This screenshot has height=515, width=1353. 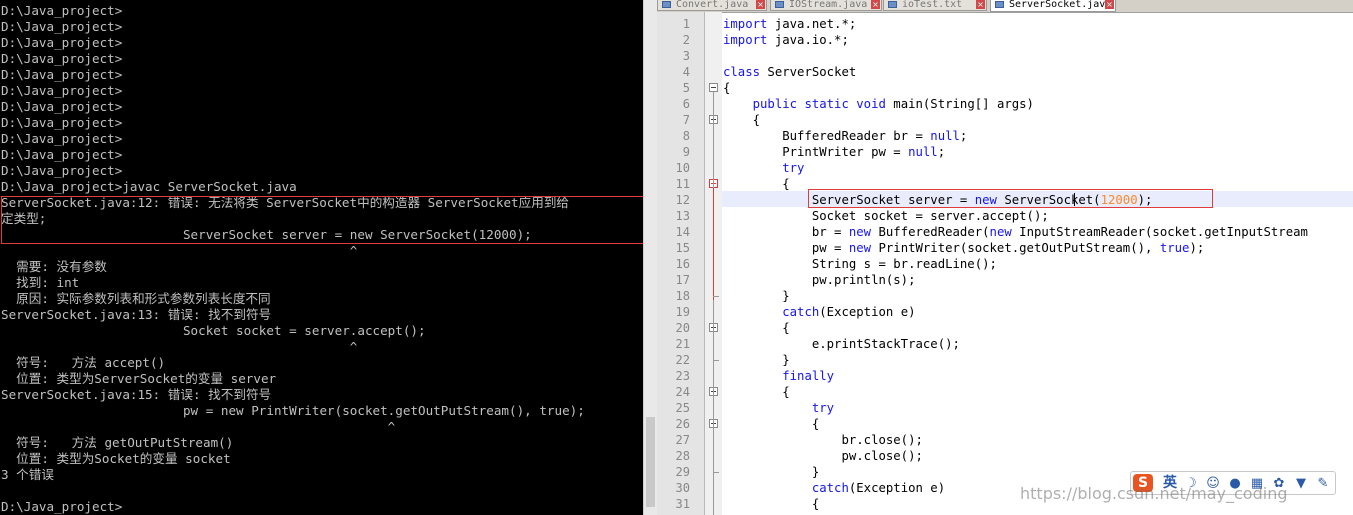 What do you see at coordinates (650, 257) in the screenshot?
I see `console-scrollbar` at bounding box center [650, 257].